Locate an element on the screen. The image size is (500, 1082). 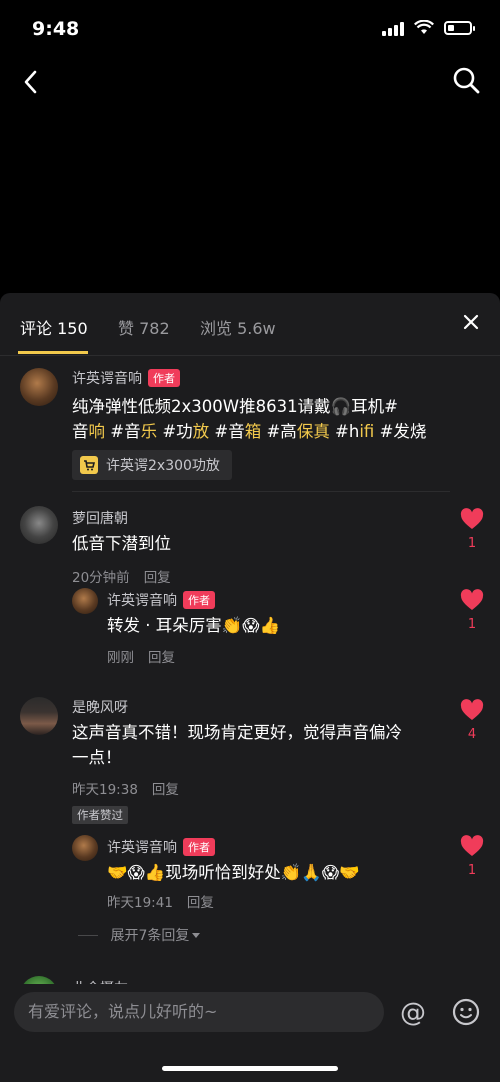
reply-time: 昨天19:41 is located at coordinates (140, 903).